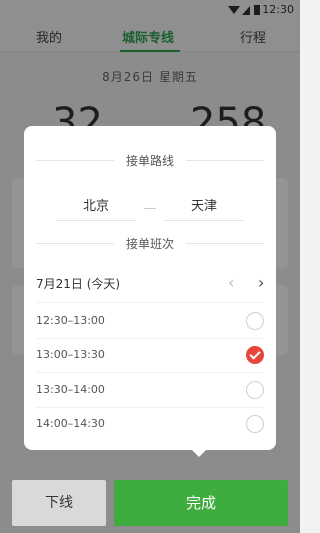  What do you see at coordinates (150, 322) in the screenshot?
I see `time-slot: 12:30–13:00` at bounding box center [150, 322].